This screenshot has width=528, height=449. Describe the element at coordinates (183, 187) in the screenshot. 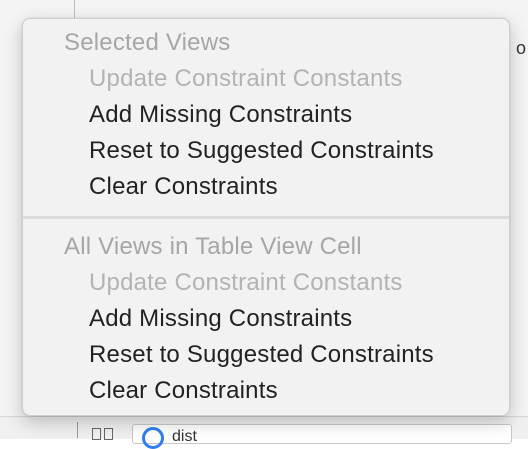

I see `menu-item-clear-constraints-selected: Clear Constraints` at that location.